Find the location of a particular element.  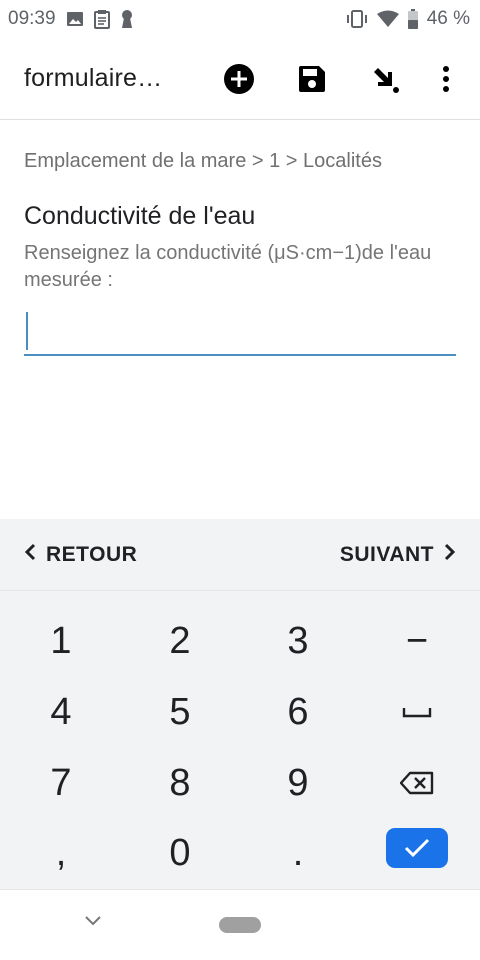

key-minus: − is located at coordinates (417, 641).